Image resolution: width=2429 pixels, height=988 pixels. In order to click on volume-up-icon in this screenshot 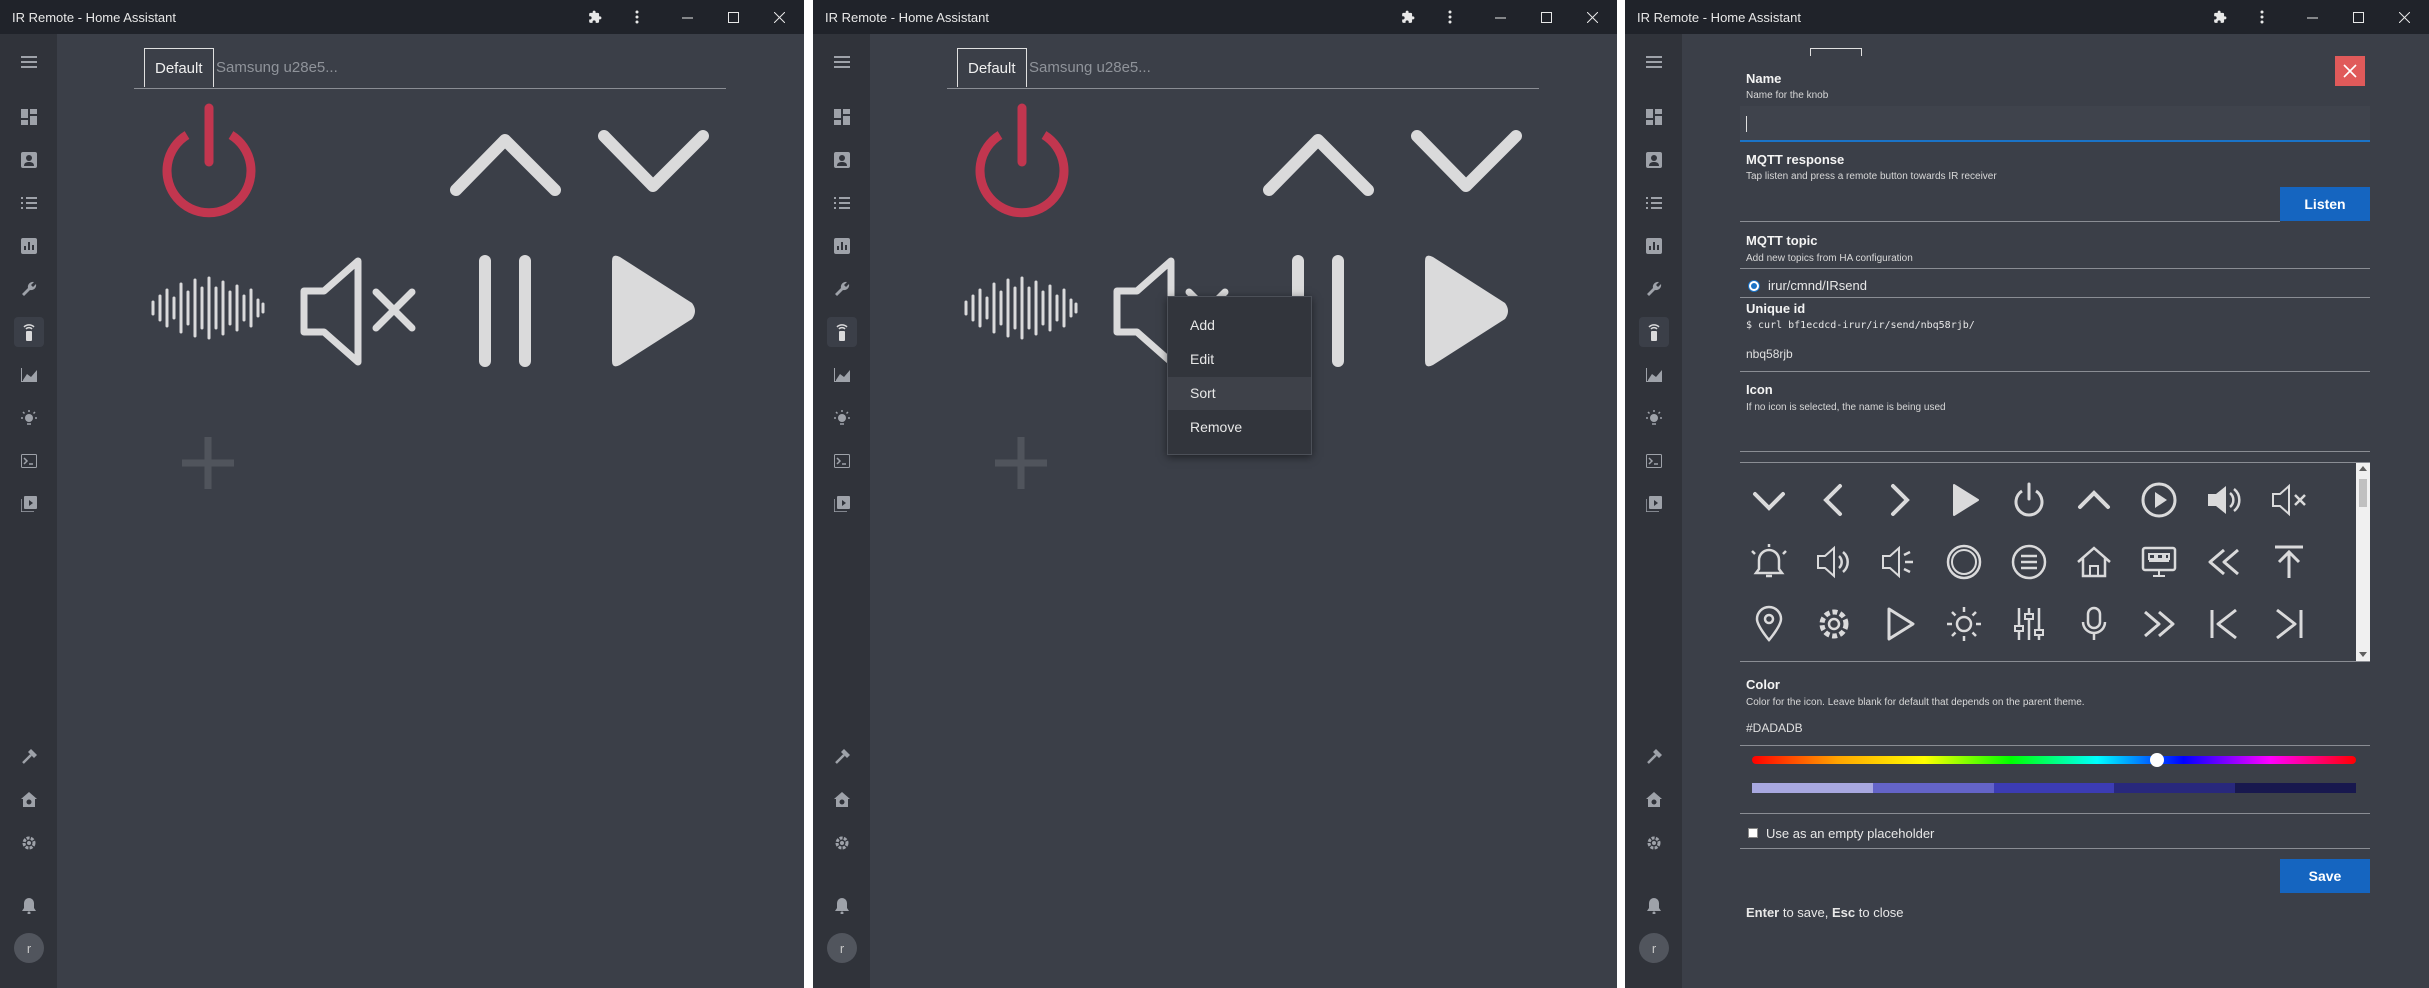, I will do `click(2224, 500)`.